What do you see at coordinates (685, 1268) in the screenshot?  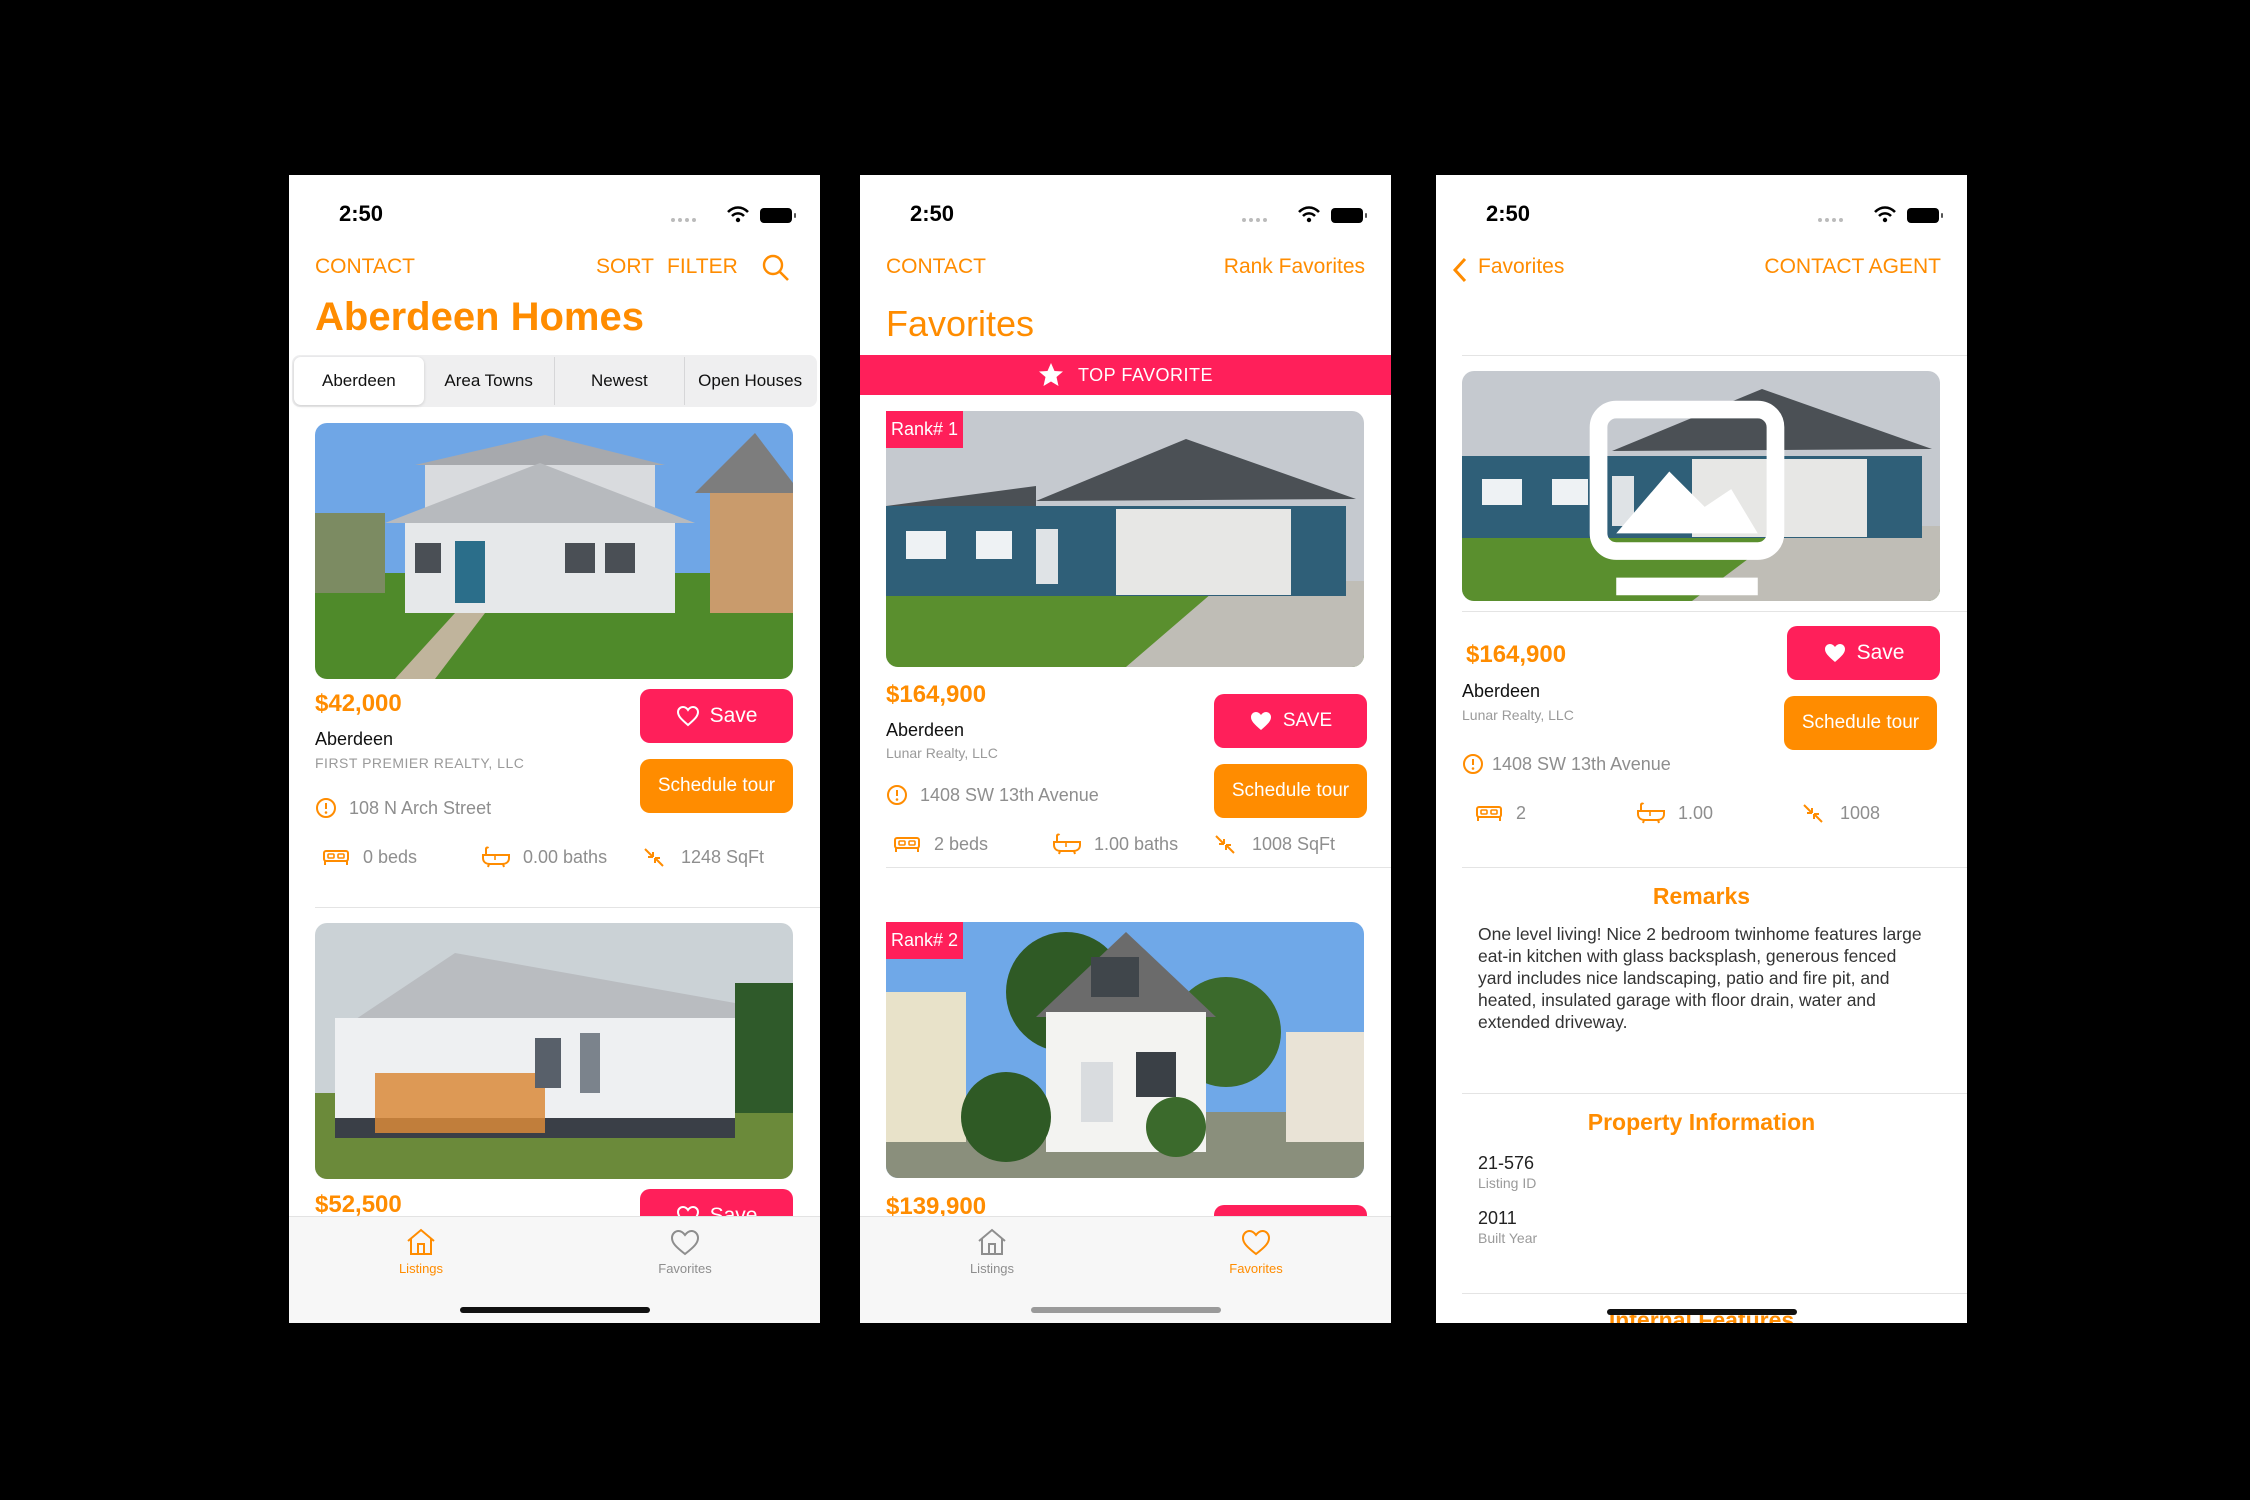 I see `tab-favorites-label: Favorites` at bounding box center [685, 1268].